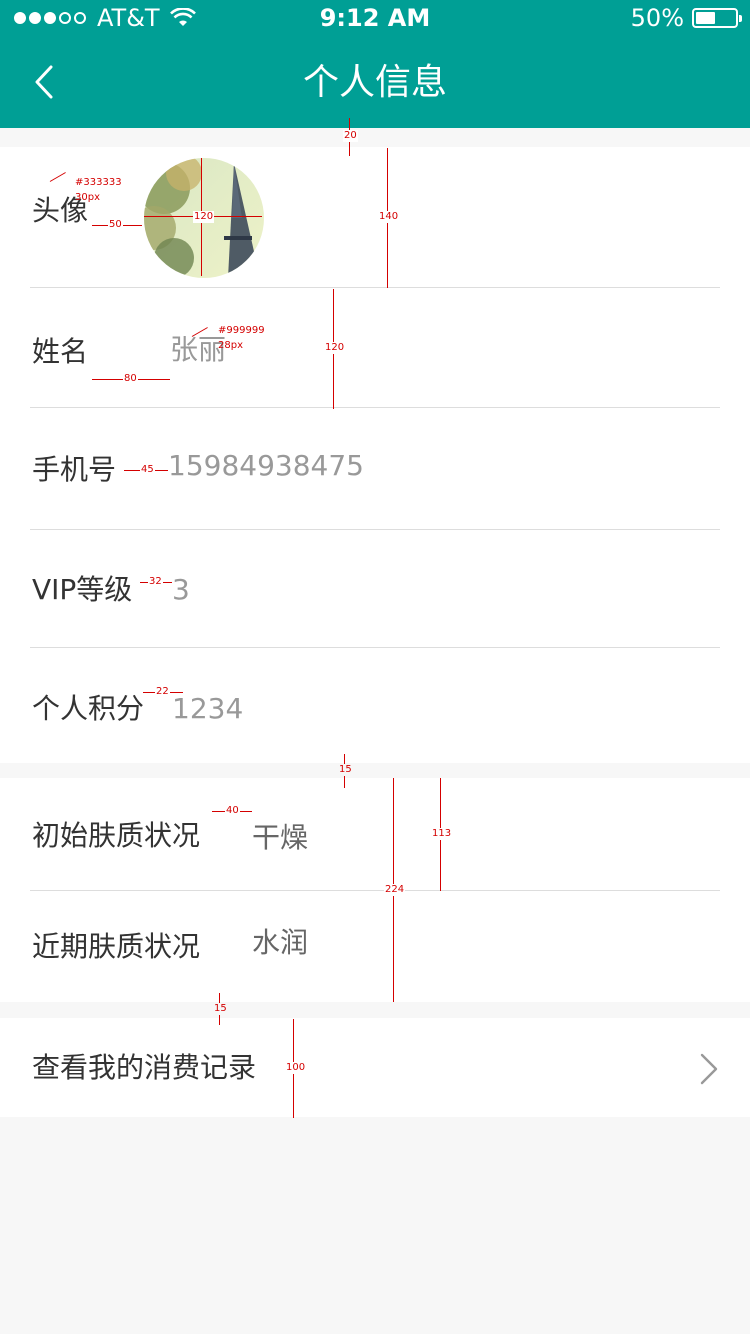 Image resolution: width=750 pixels, height=1334 pixels. Describe the element at coordinates (717, 18) in the screenshot. I see `battery-icon` at that location.